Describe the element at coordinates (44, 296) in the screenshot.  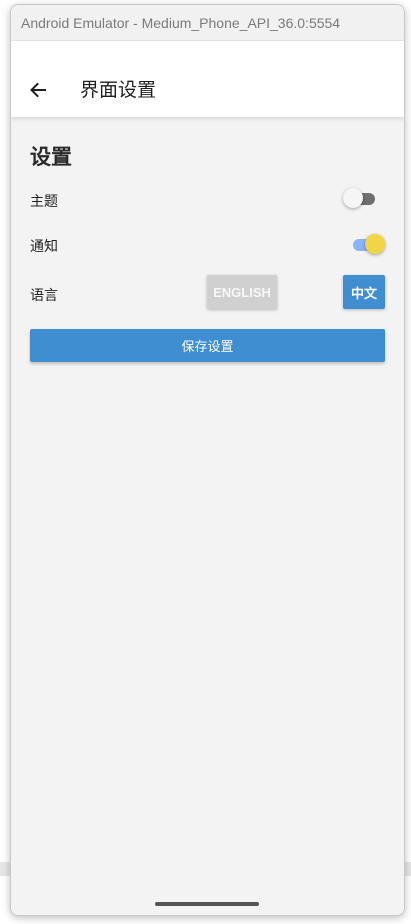
I see `language-label: 语言` at that location.